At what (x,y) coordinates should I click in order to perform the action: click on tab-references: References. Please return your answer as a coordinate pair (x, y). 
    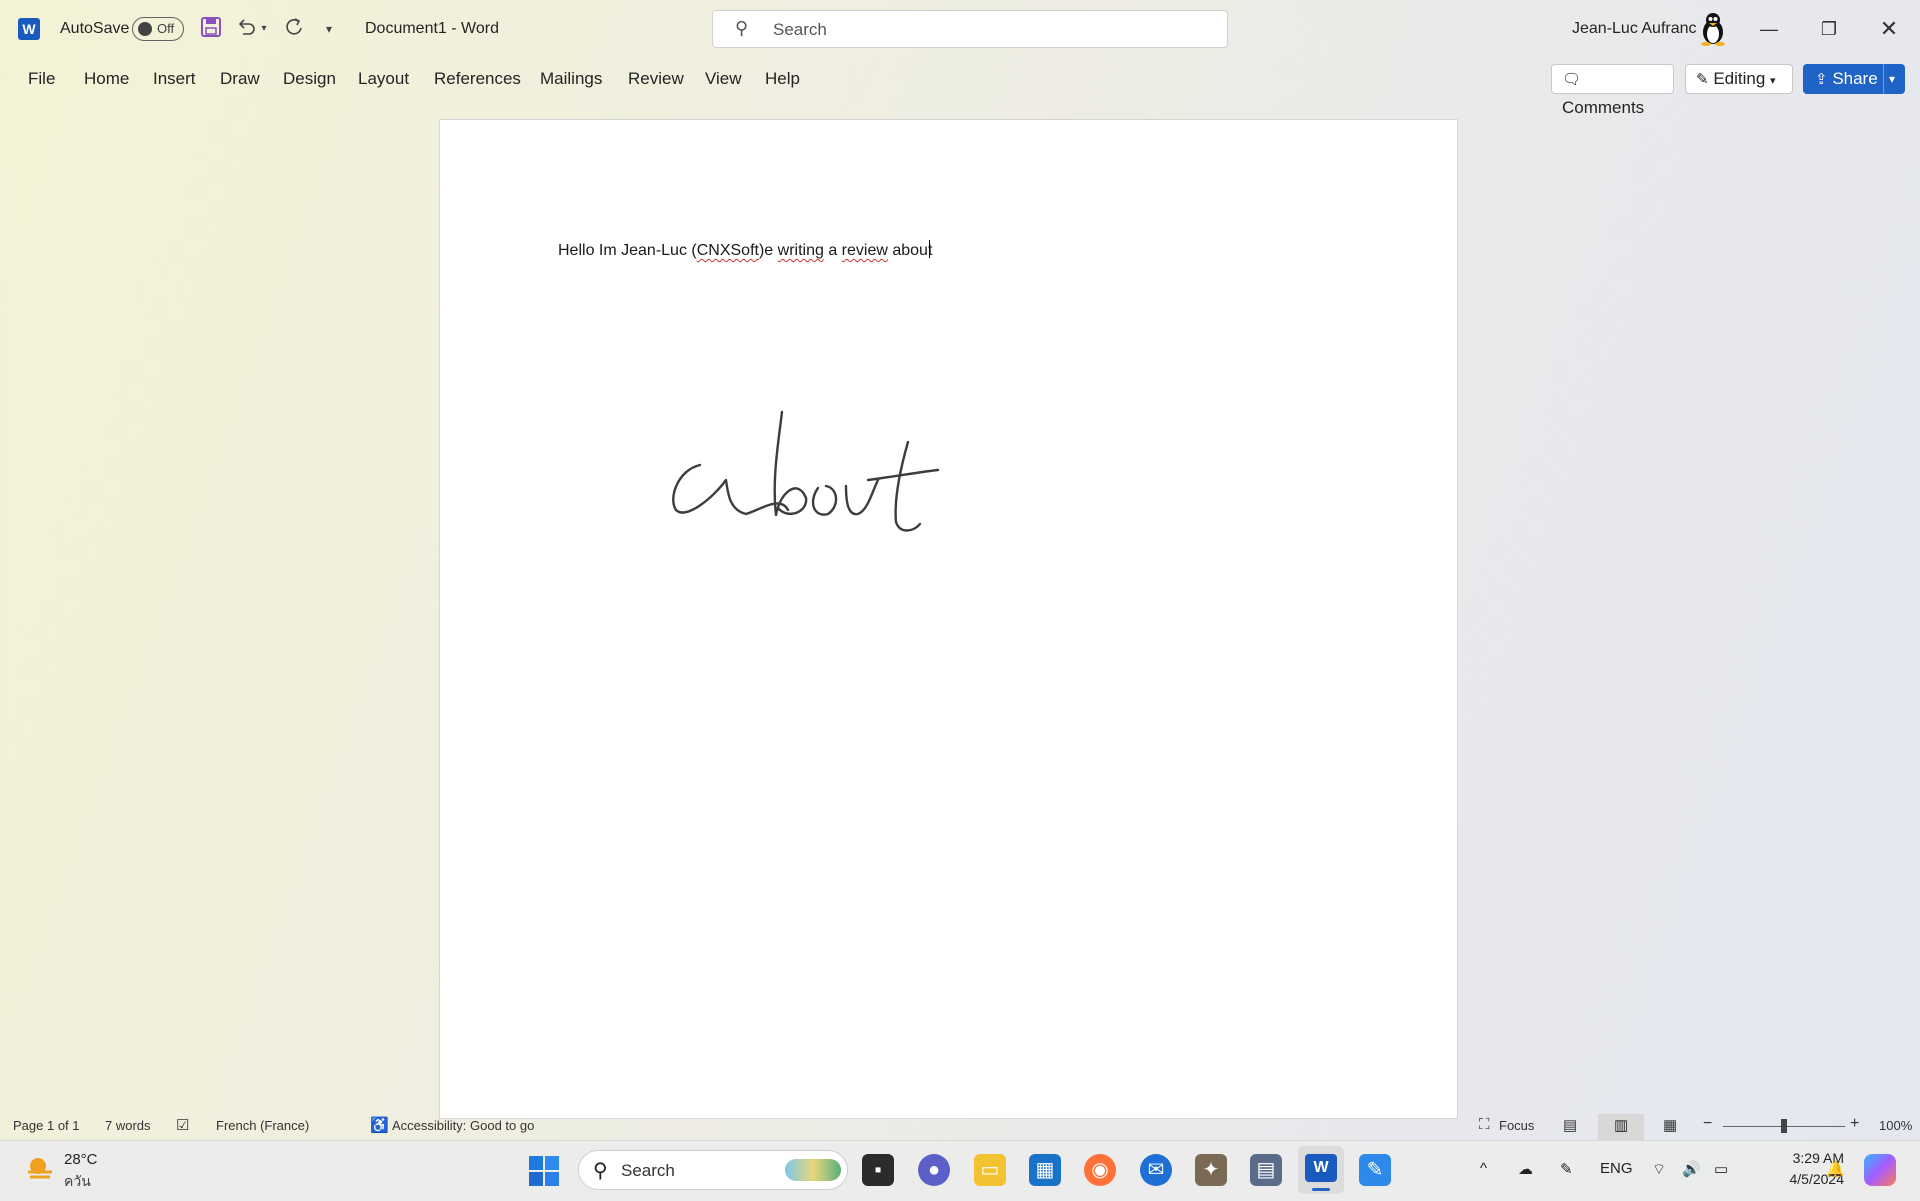
    Looking at the image, I should click on (477, 79).